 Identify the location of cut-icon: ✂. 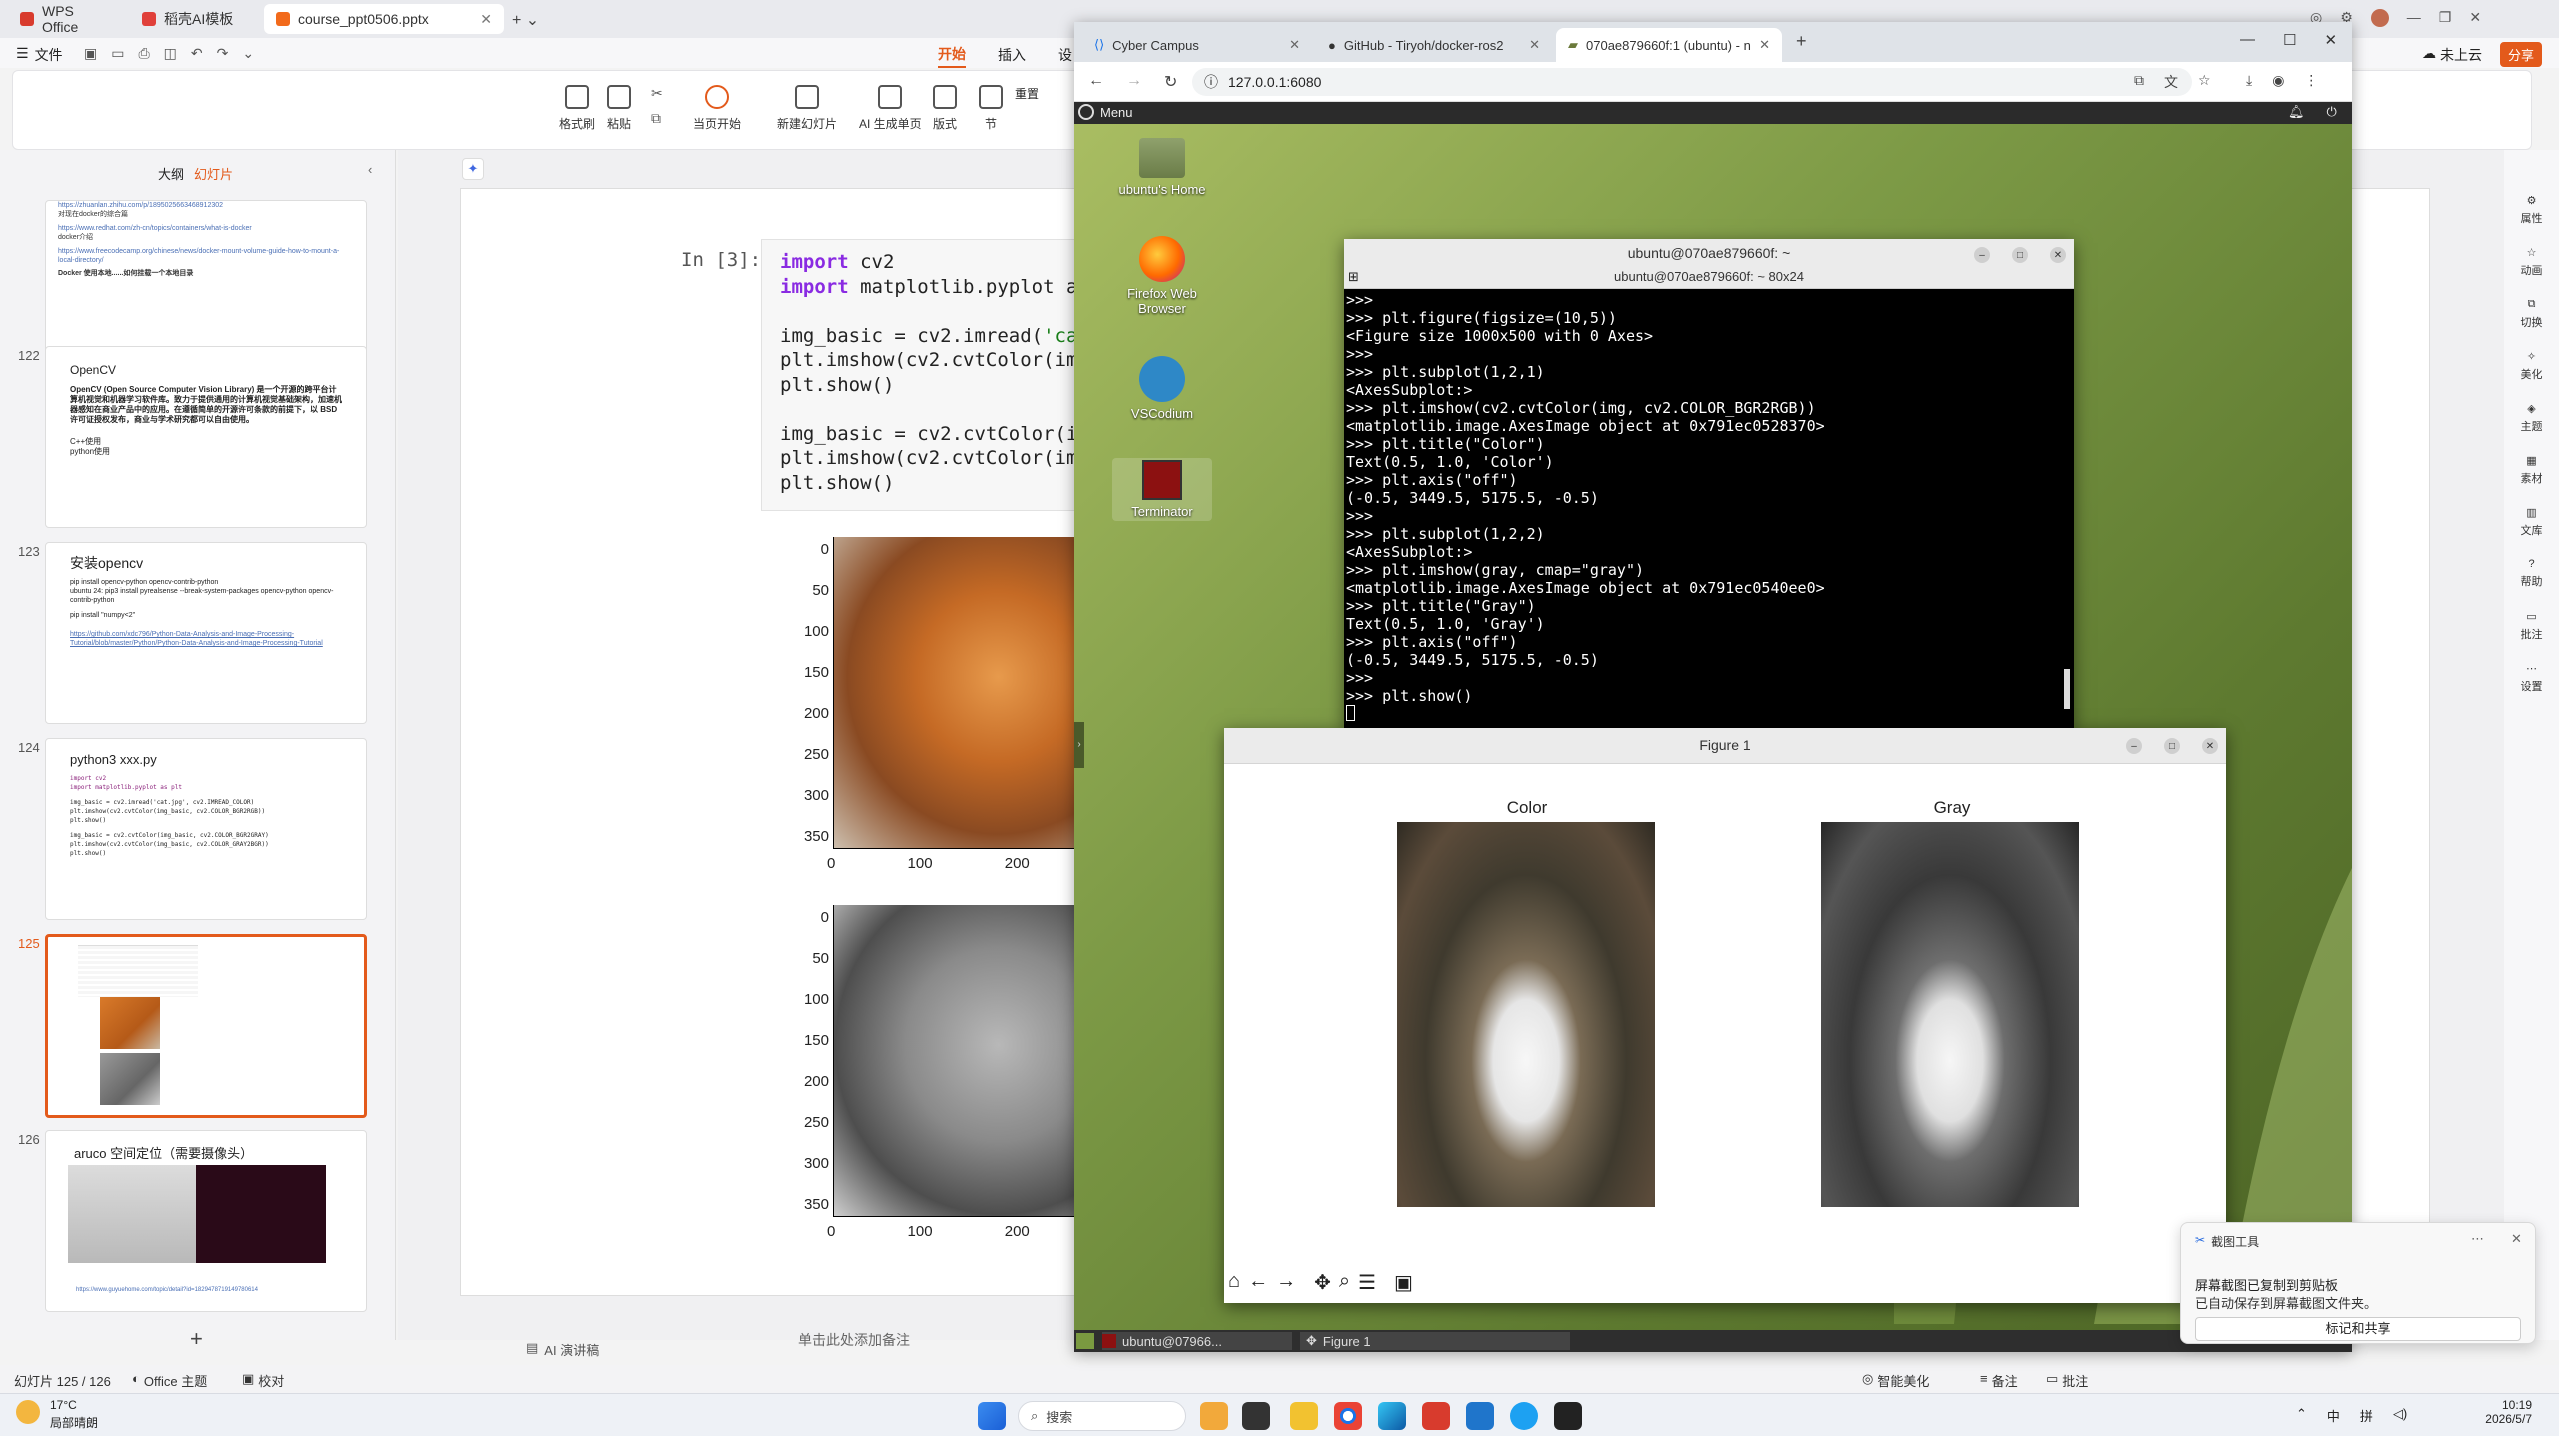
(657, 93).